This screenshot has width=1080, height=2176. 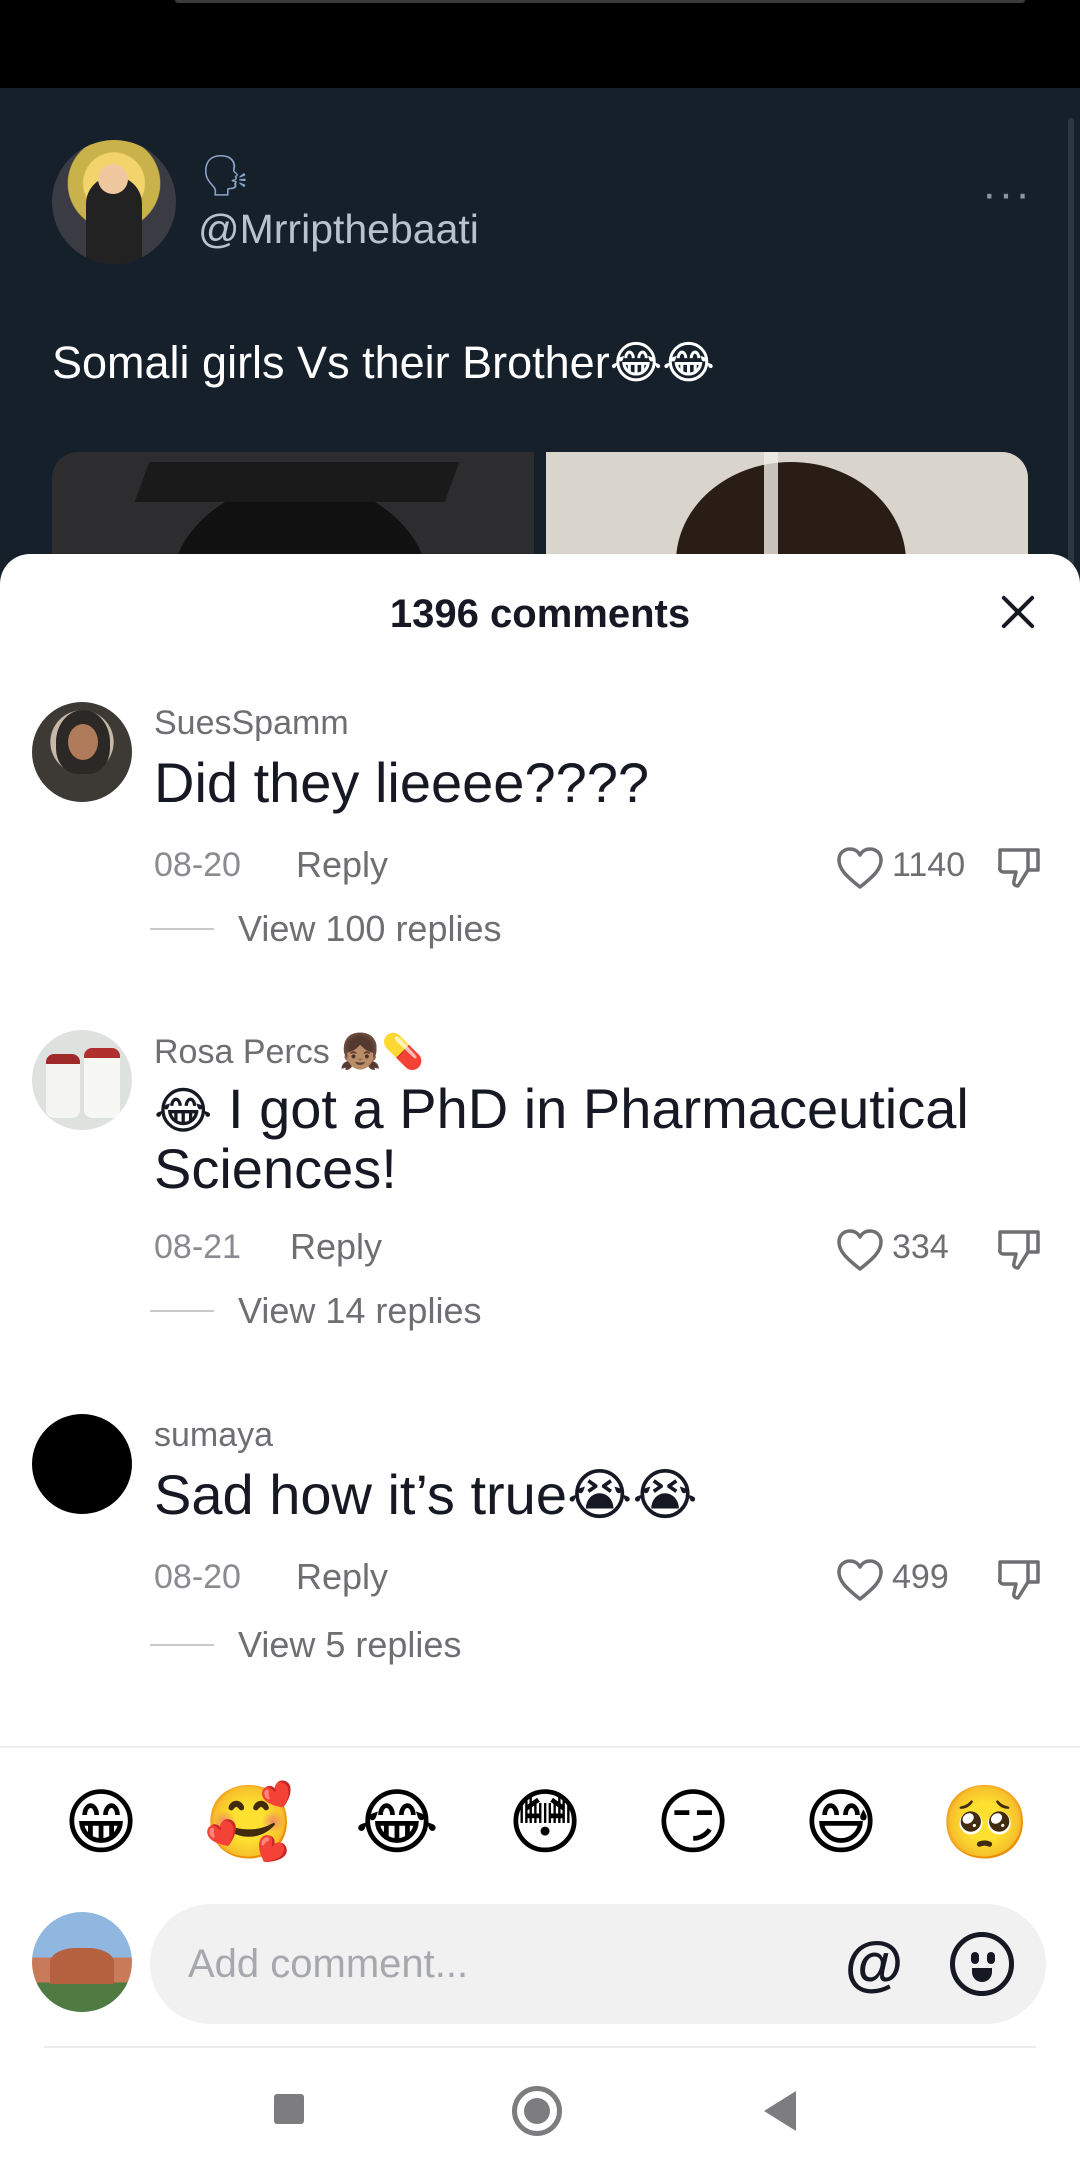 I want to click on like-count: 334, so click(x=920, y=1247).